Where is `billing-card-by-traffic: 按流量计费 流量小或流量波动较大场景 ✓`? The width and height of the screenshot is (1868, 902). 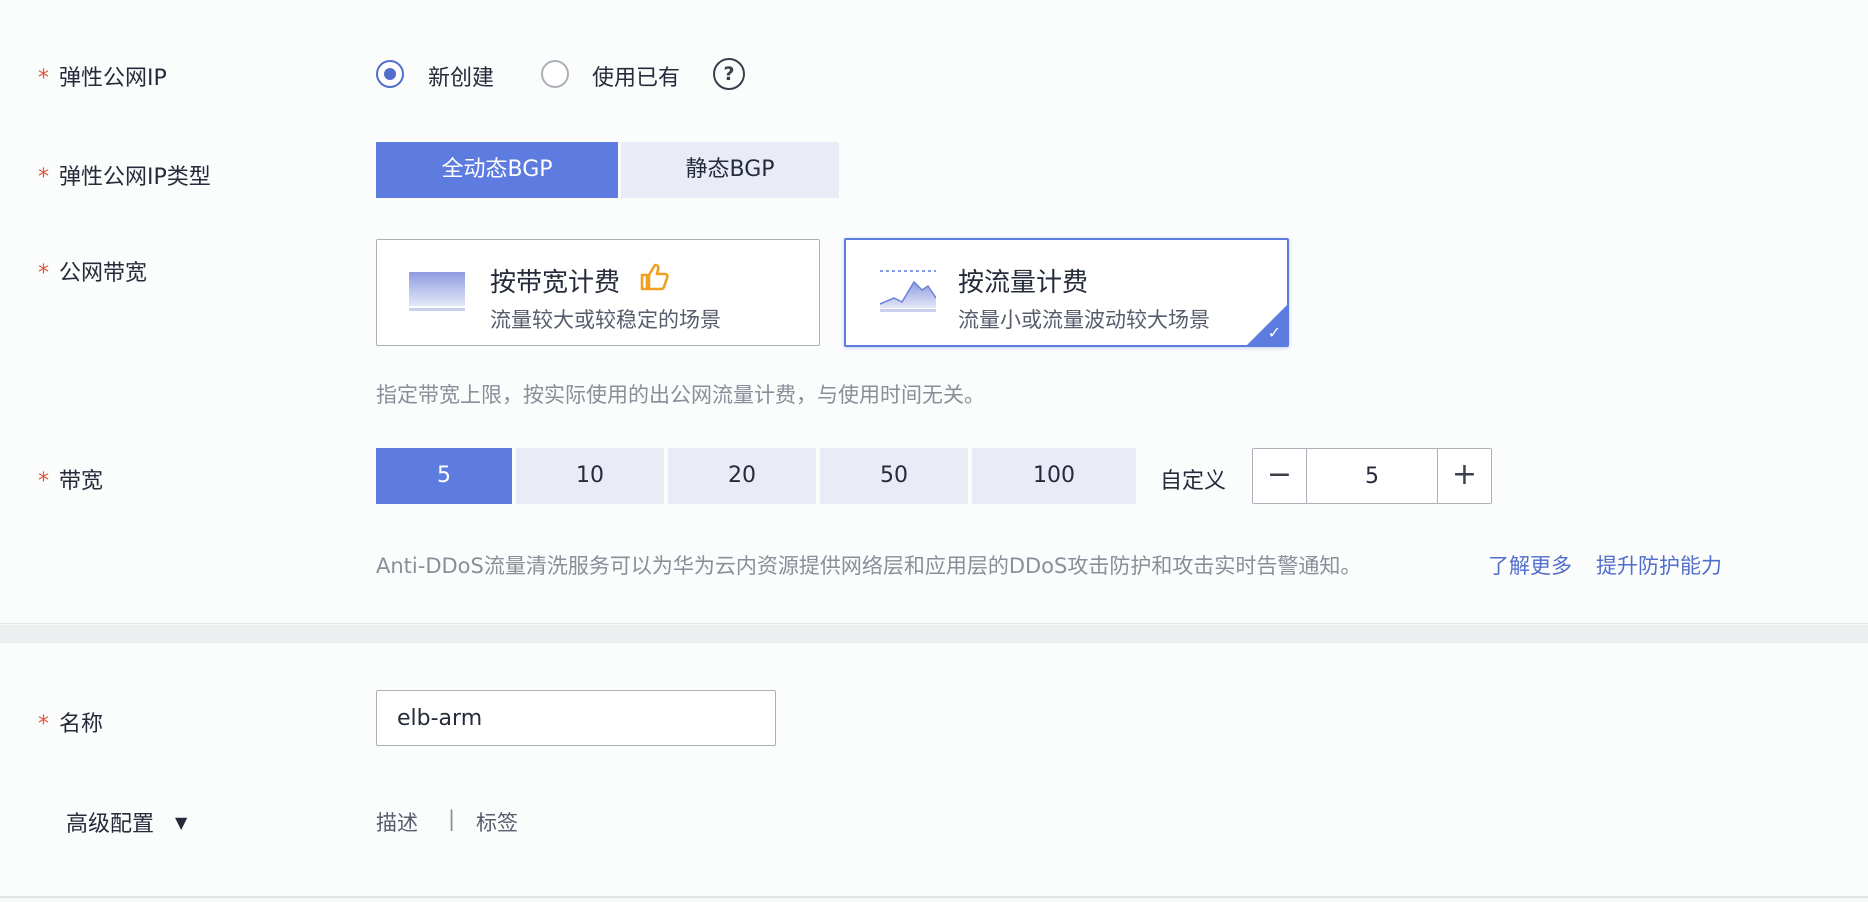 billing-card-by-traffic: 按流量计费 流量小或流量波动较大场景 ✓ is located at coordinates (1066, 292).